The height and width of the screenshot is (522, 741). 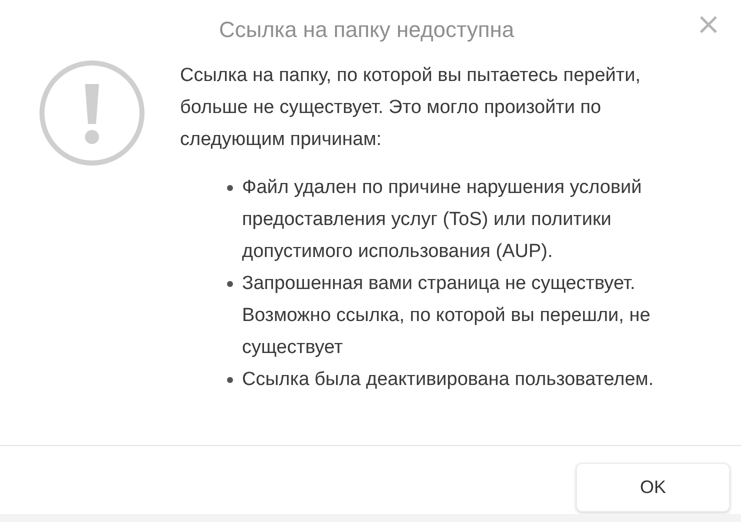 What do you see at coordinates (411, 108) in the screenshot?
I see `message-text: Ссылка на папку, по которой вы пытаетесь перейти, больше не существует. Это могло произойти по следующим причинам:` at bounding box center [411, 108].